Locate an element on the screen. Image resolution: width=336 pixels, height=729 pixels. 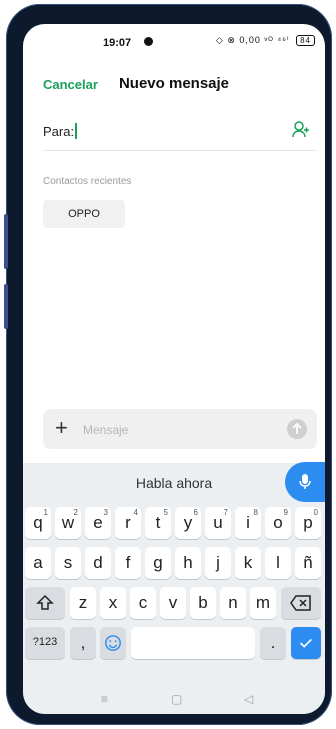
key-f: f is located at coordinates (128, 563).